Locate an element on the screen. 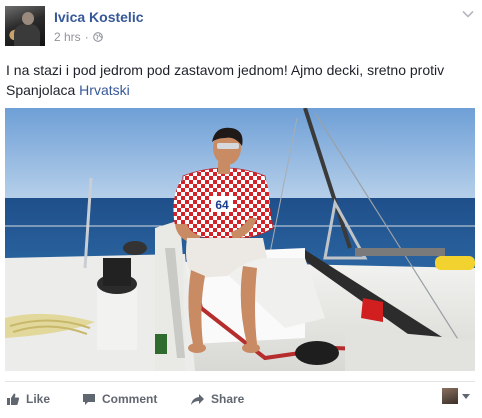  post-time: 2 hrs is located at coordinates (67, 37).